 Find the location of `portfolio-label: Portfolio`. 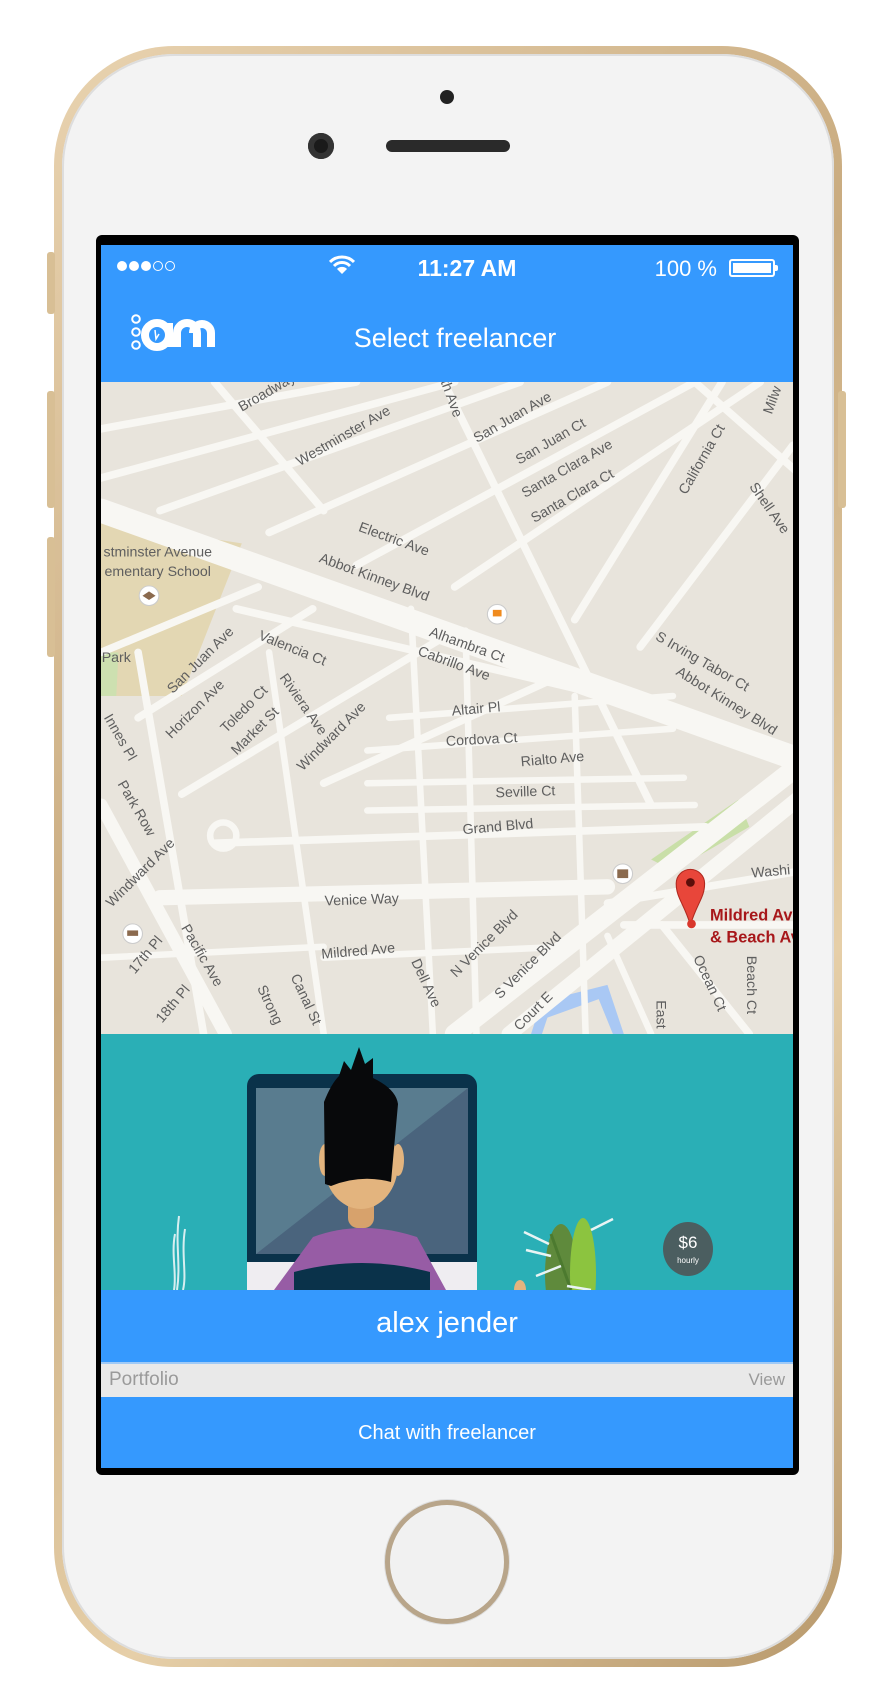

portfolio-label: Portfolio is located at coordinates (144, 1379).